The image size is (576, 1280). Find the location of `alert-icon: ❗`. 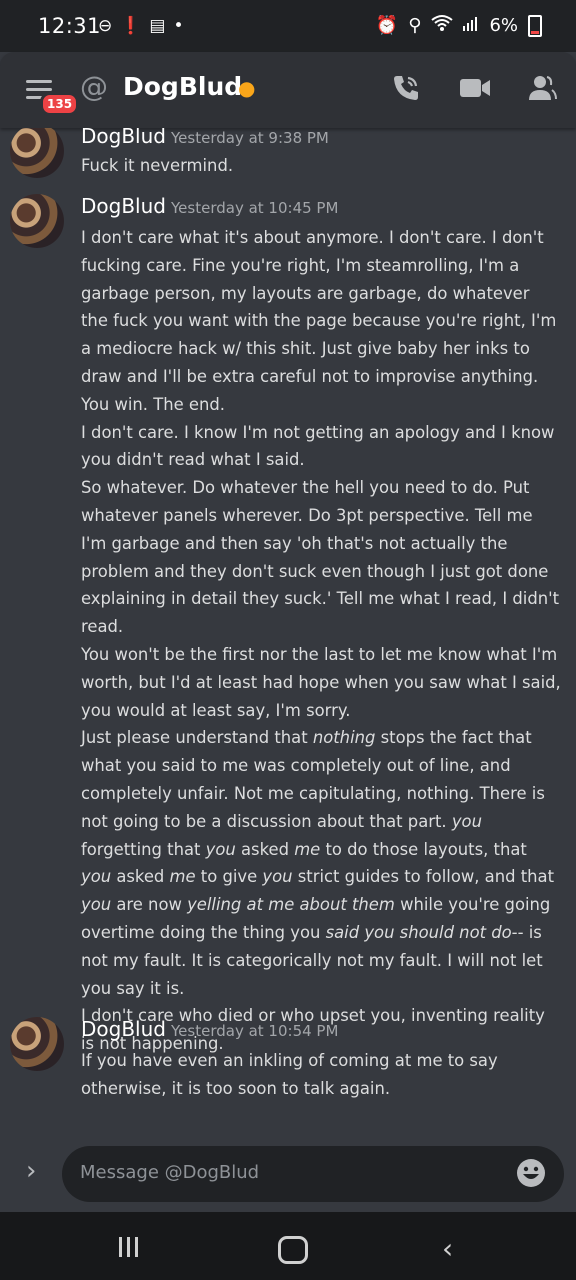

alert-icon: ❗ is located at coordinates (131, 26).